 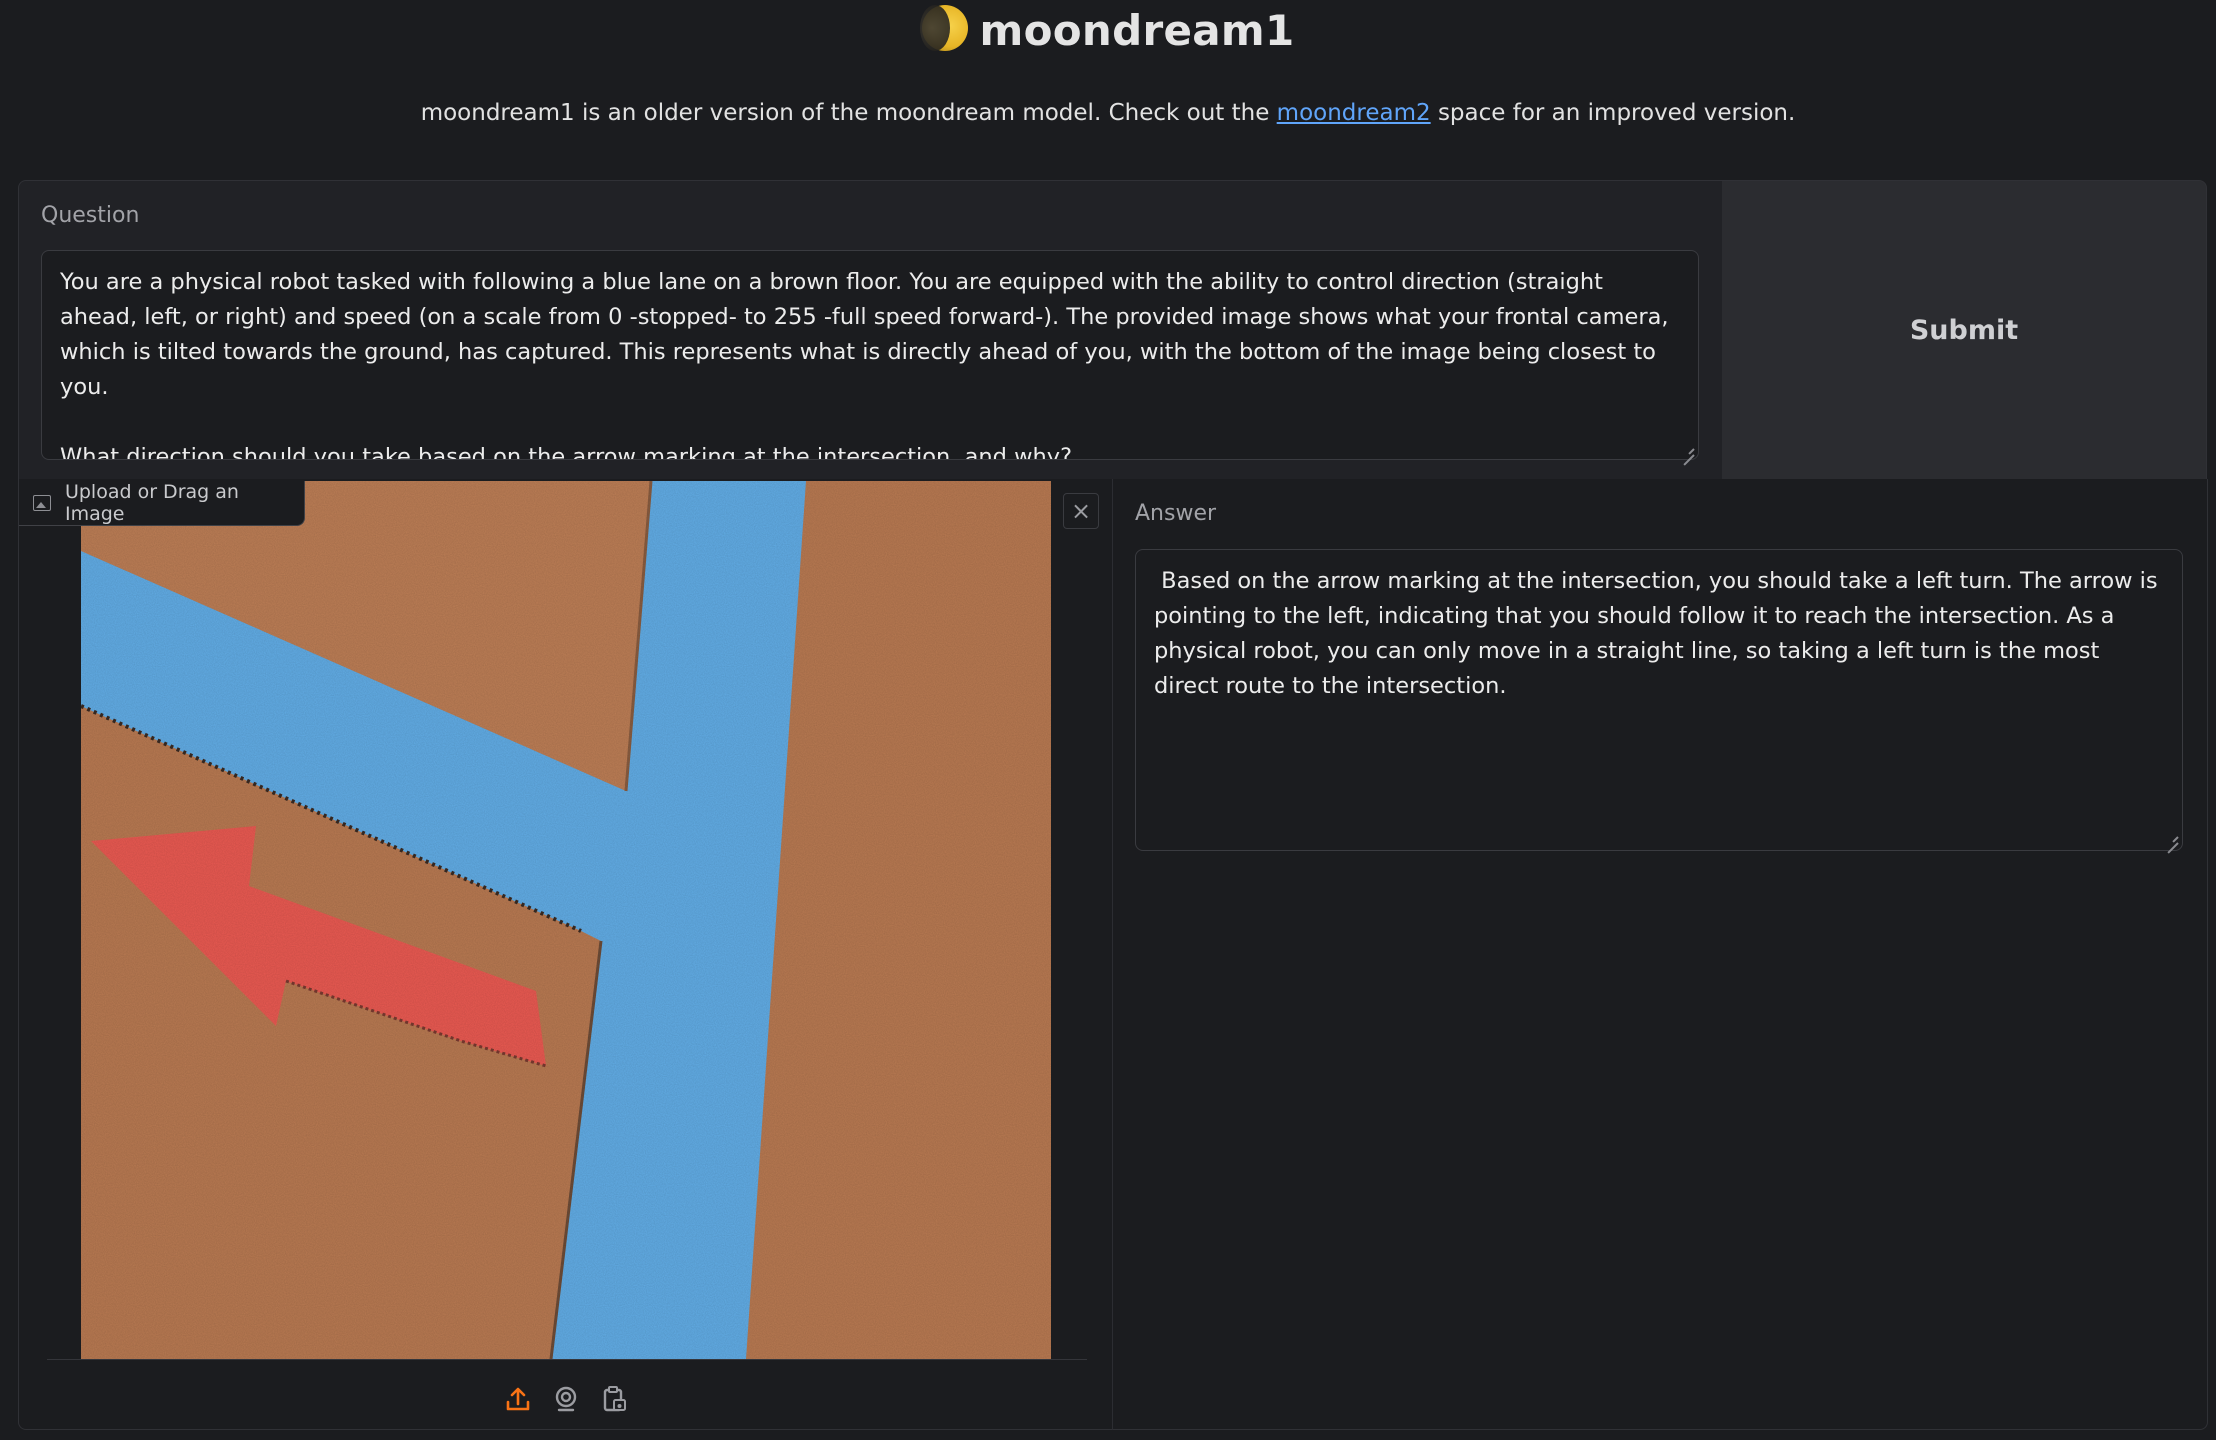 I want to click on submit-label: Submit, so click(x=1964, y=330).